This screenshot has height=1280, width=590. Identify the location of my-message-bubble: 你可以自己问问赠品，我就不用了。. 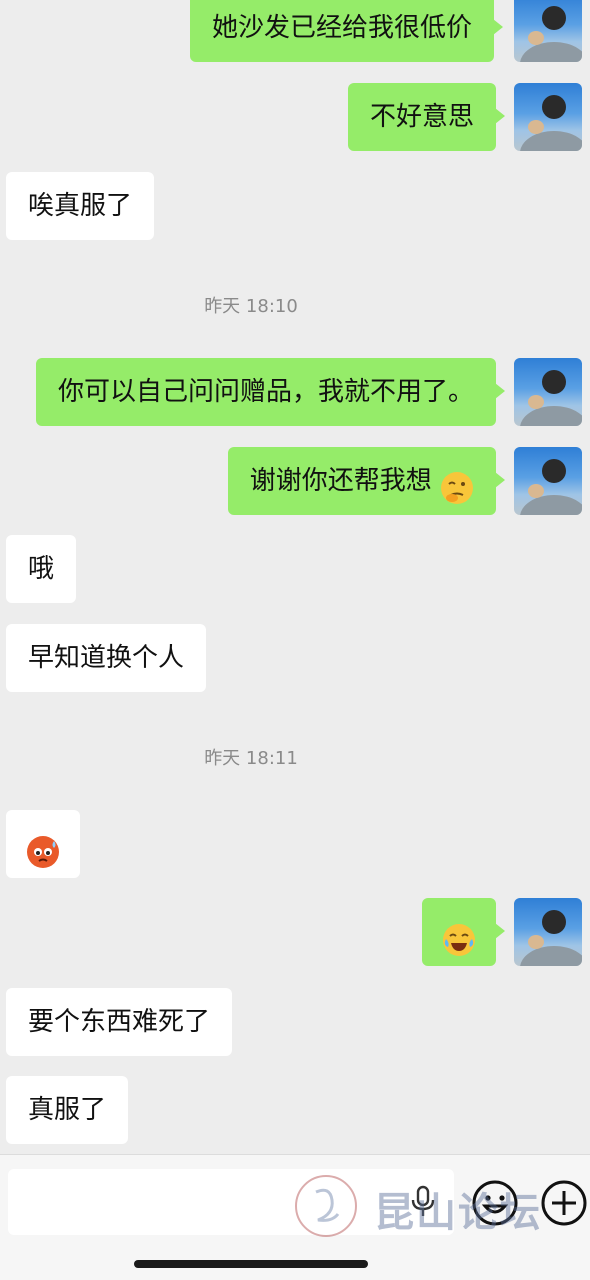
(270, 392).